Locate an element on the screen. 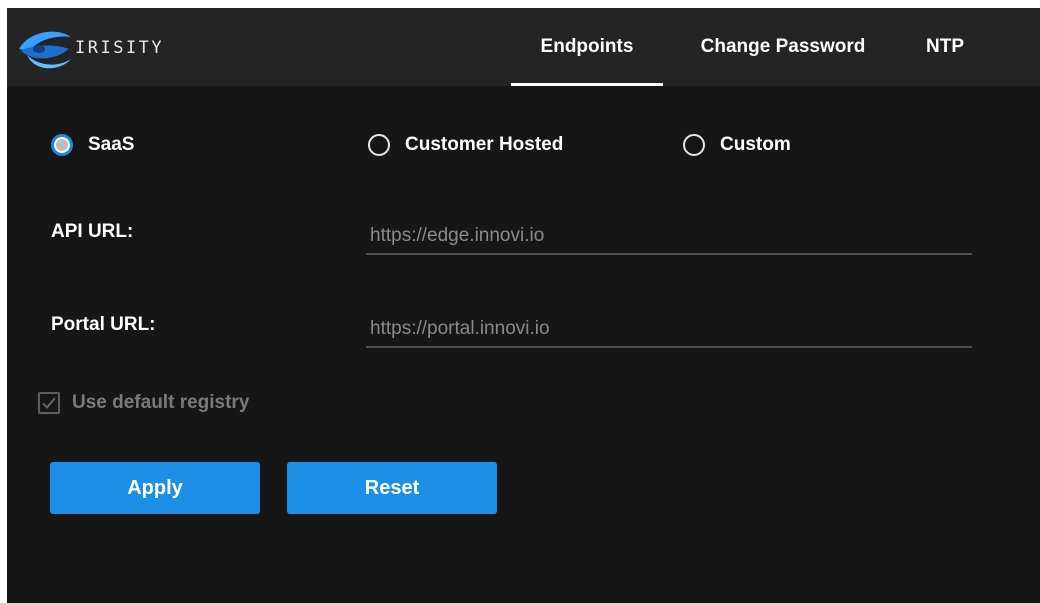 The image size is (1040, 603). radio-custom: Custom is located at coordinates (737, 145).